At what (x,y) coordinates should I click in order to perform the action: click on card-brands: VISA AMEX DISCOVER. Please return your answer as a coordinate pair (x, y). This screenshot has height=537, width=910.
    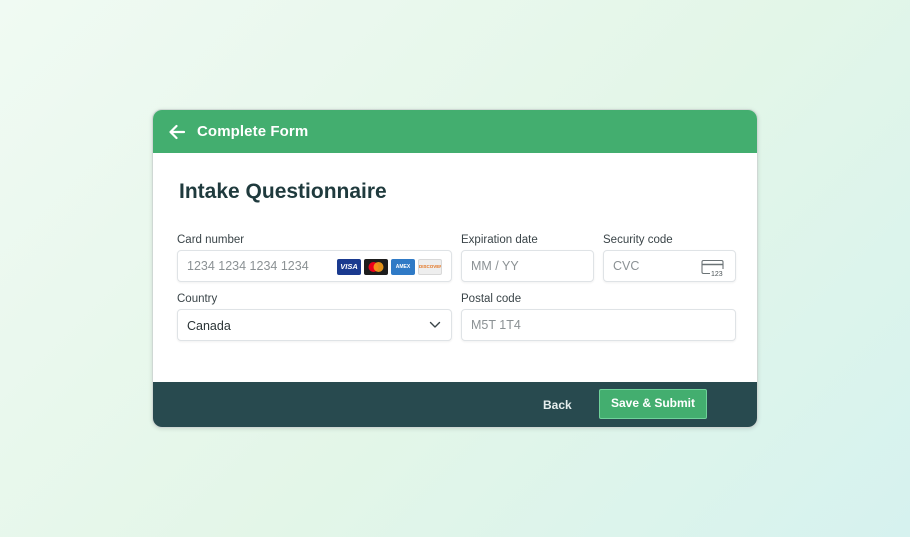
    Looking at the image, I should click on (389, 267).